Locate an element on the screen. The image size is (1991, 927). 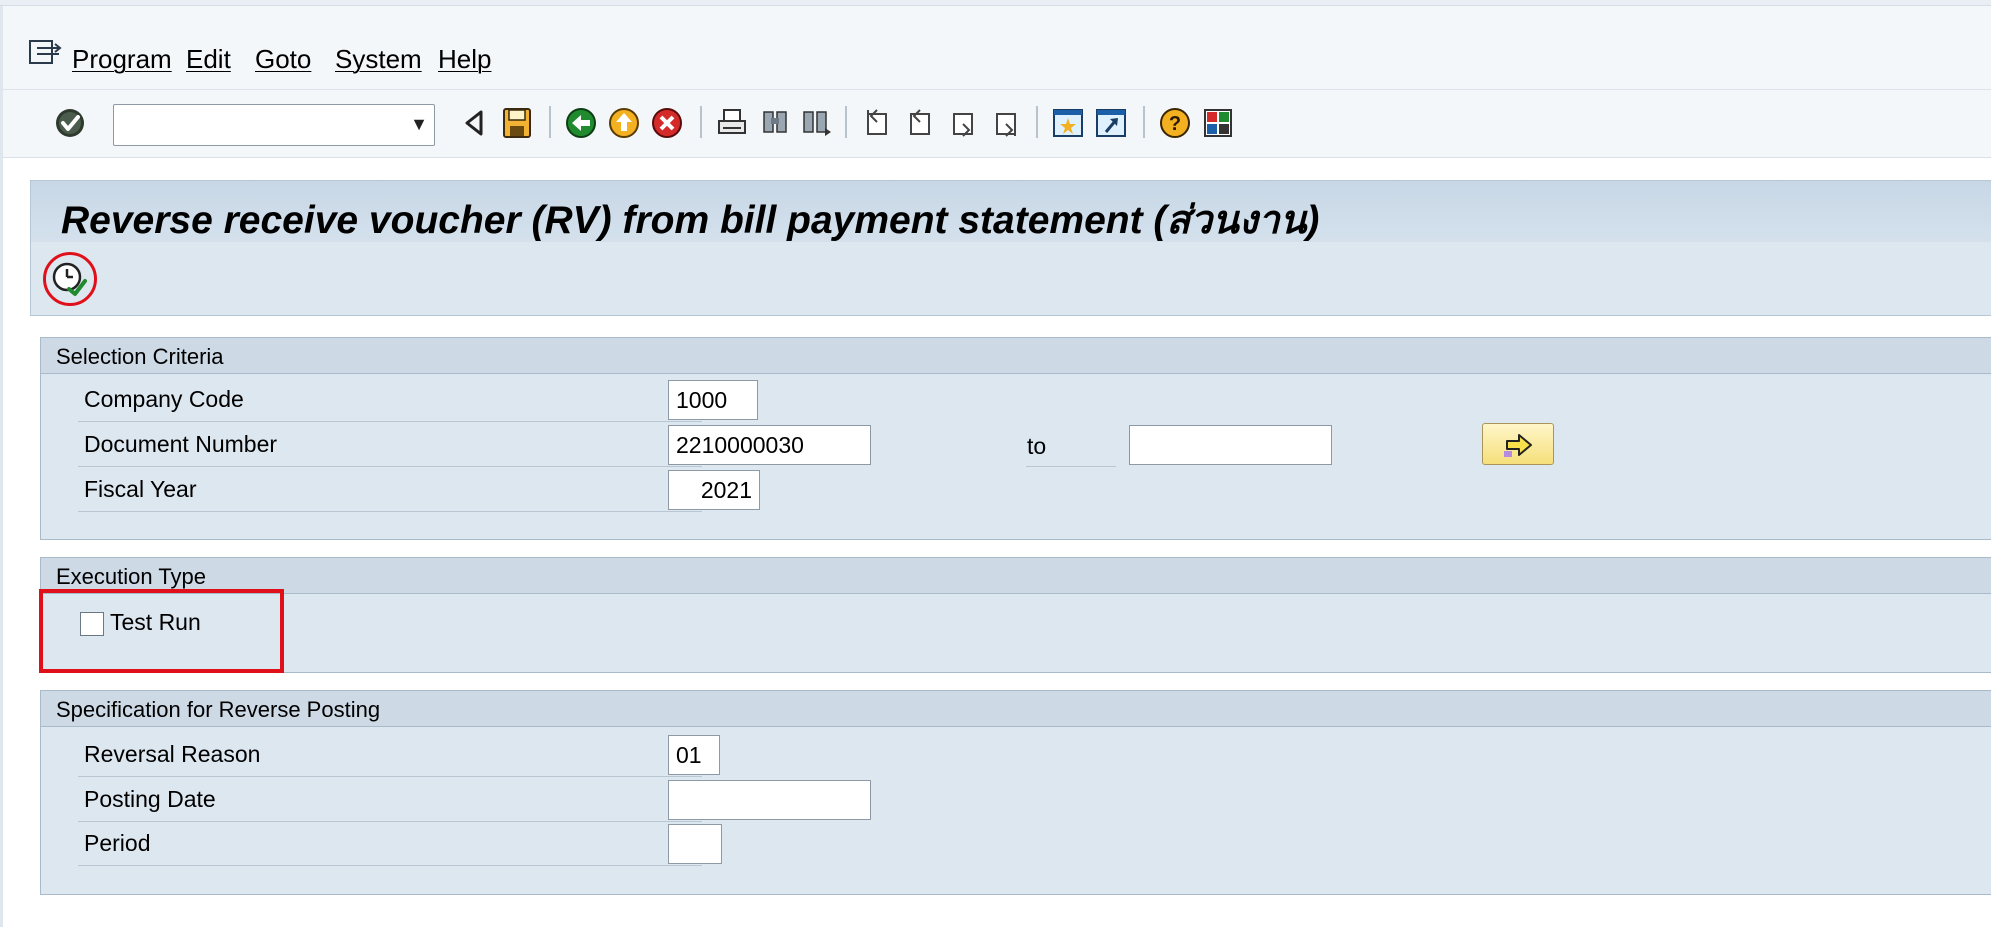
document-number-label: Document Number is located at coordinates (181, 444).